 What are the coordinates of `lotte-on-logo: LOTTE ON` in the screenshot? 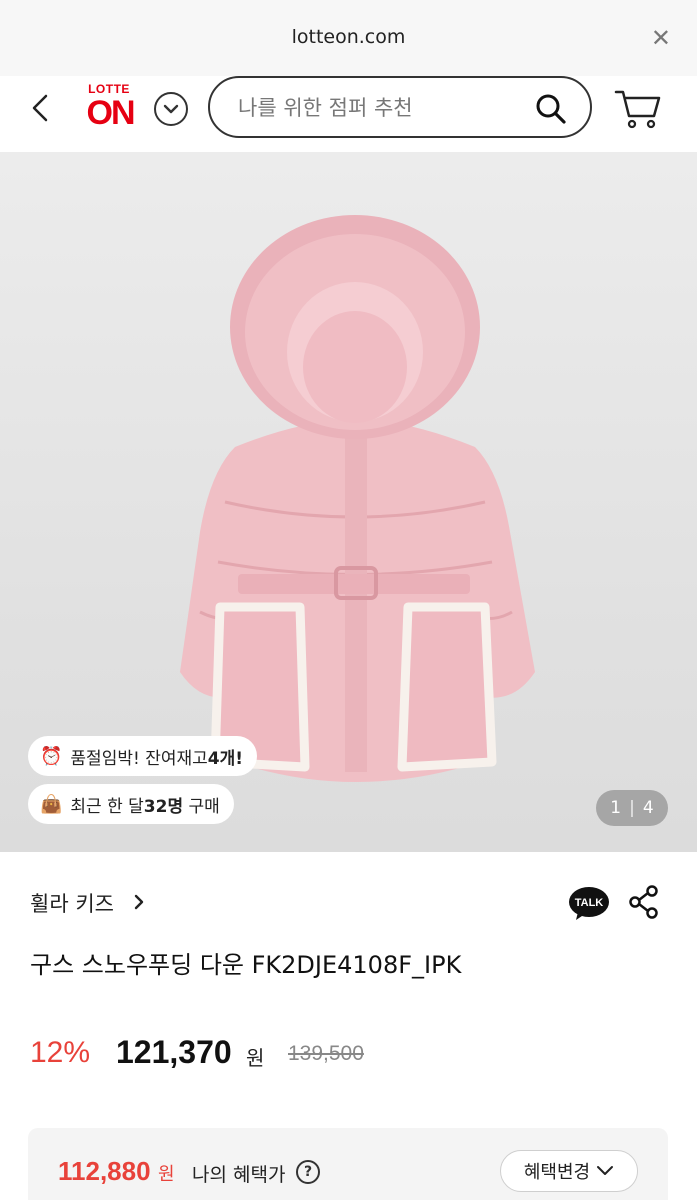 It's located at (110, 110).